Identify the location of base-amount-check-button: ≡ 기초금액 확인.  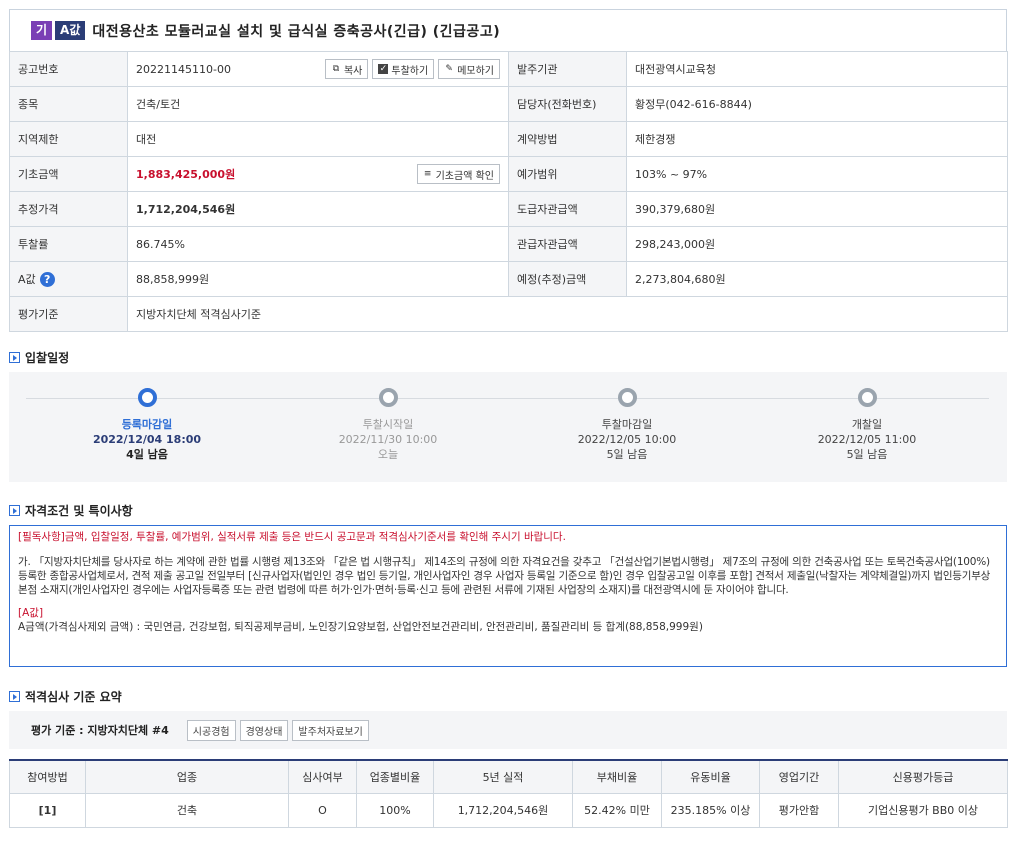
(458, 174).